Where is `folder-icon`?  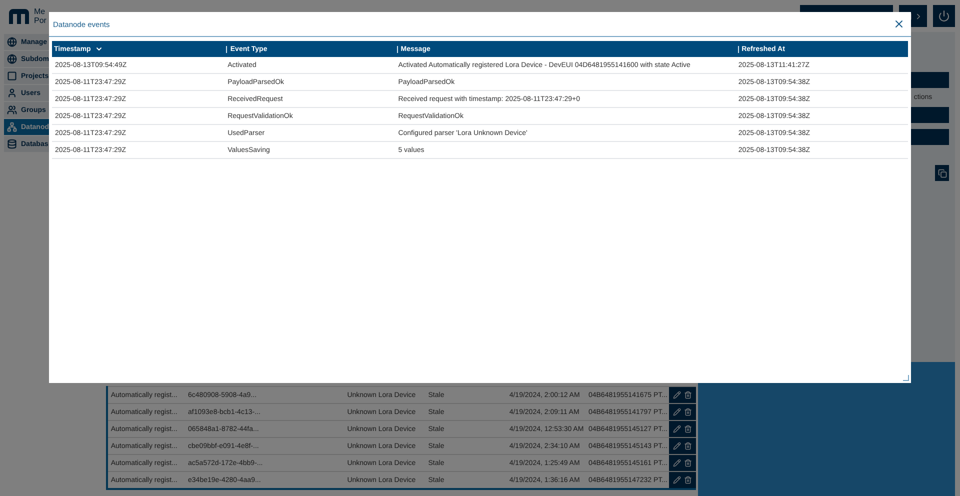 folder-icon is located at coordinates (12, 76).